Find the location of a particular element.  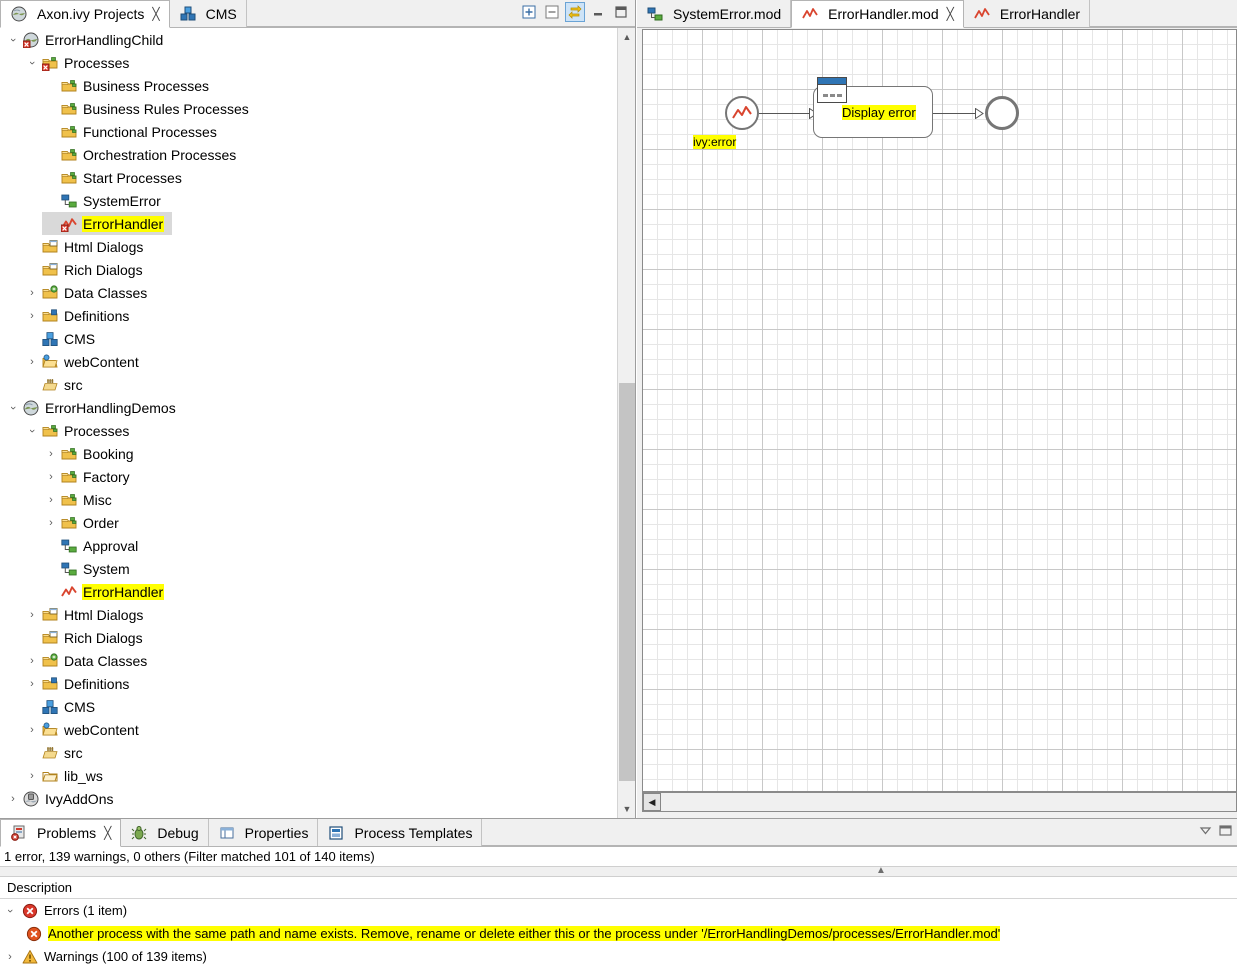

problem-group-row: › Warnings (100 of 139 items) is located at coordinates (618, 956).